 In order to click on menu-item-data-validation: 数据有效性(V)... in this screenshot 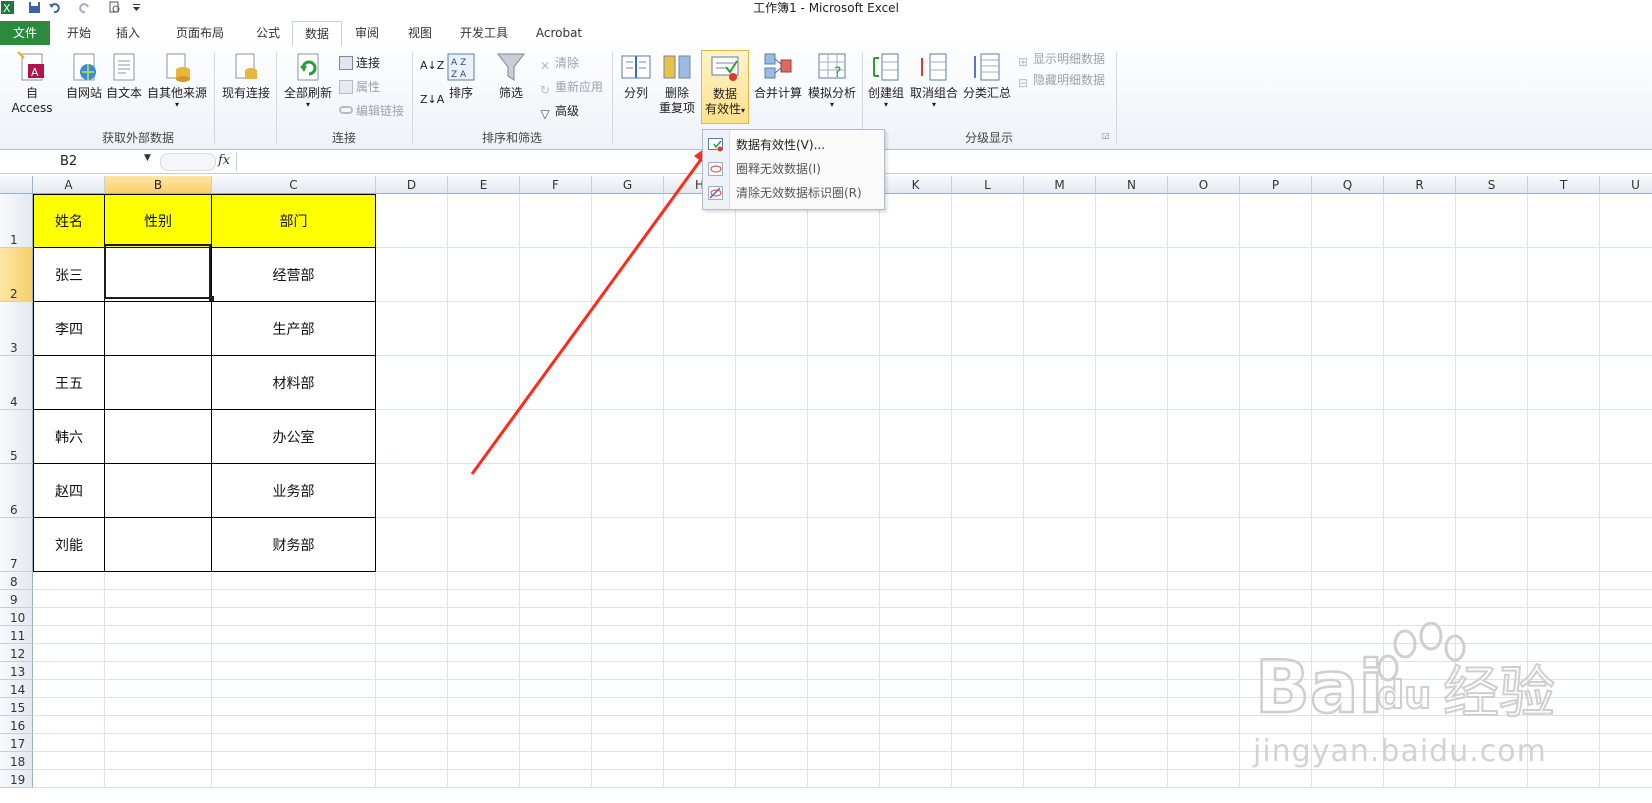, I will do `click(793, 145)`.